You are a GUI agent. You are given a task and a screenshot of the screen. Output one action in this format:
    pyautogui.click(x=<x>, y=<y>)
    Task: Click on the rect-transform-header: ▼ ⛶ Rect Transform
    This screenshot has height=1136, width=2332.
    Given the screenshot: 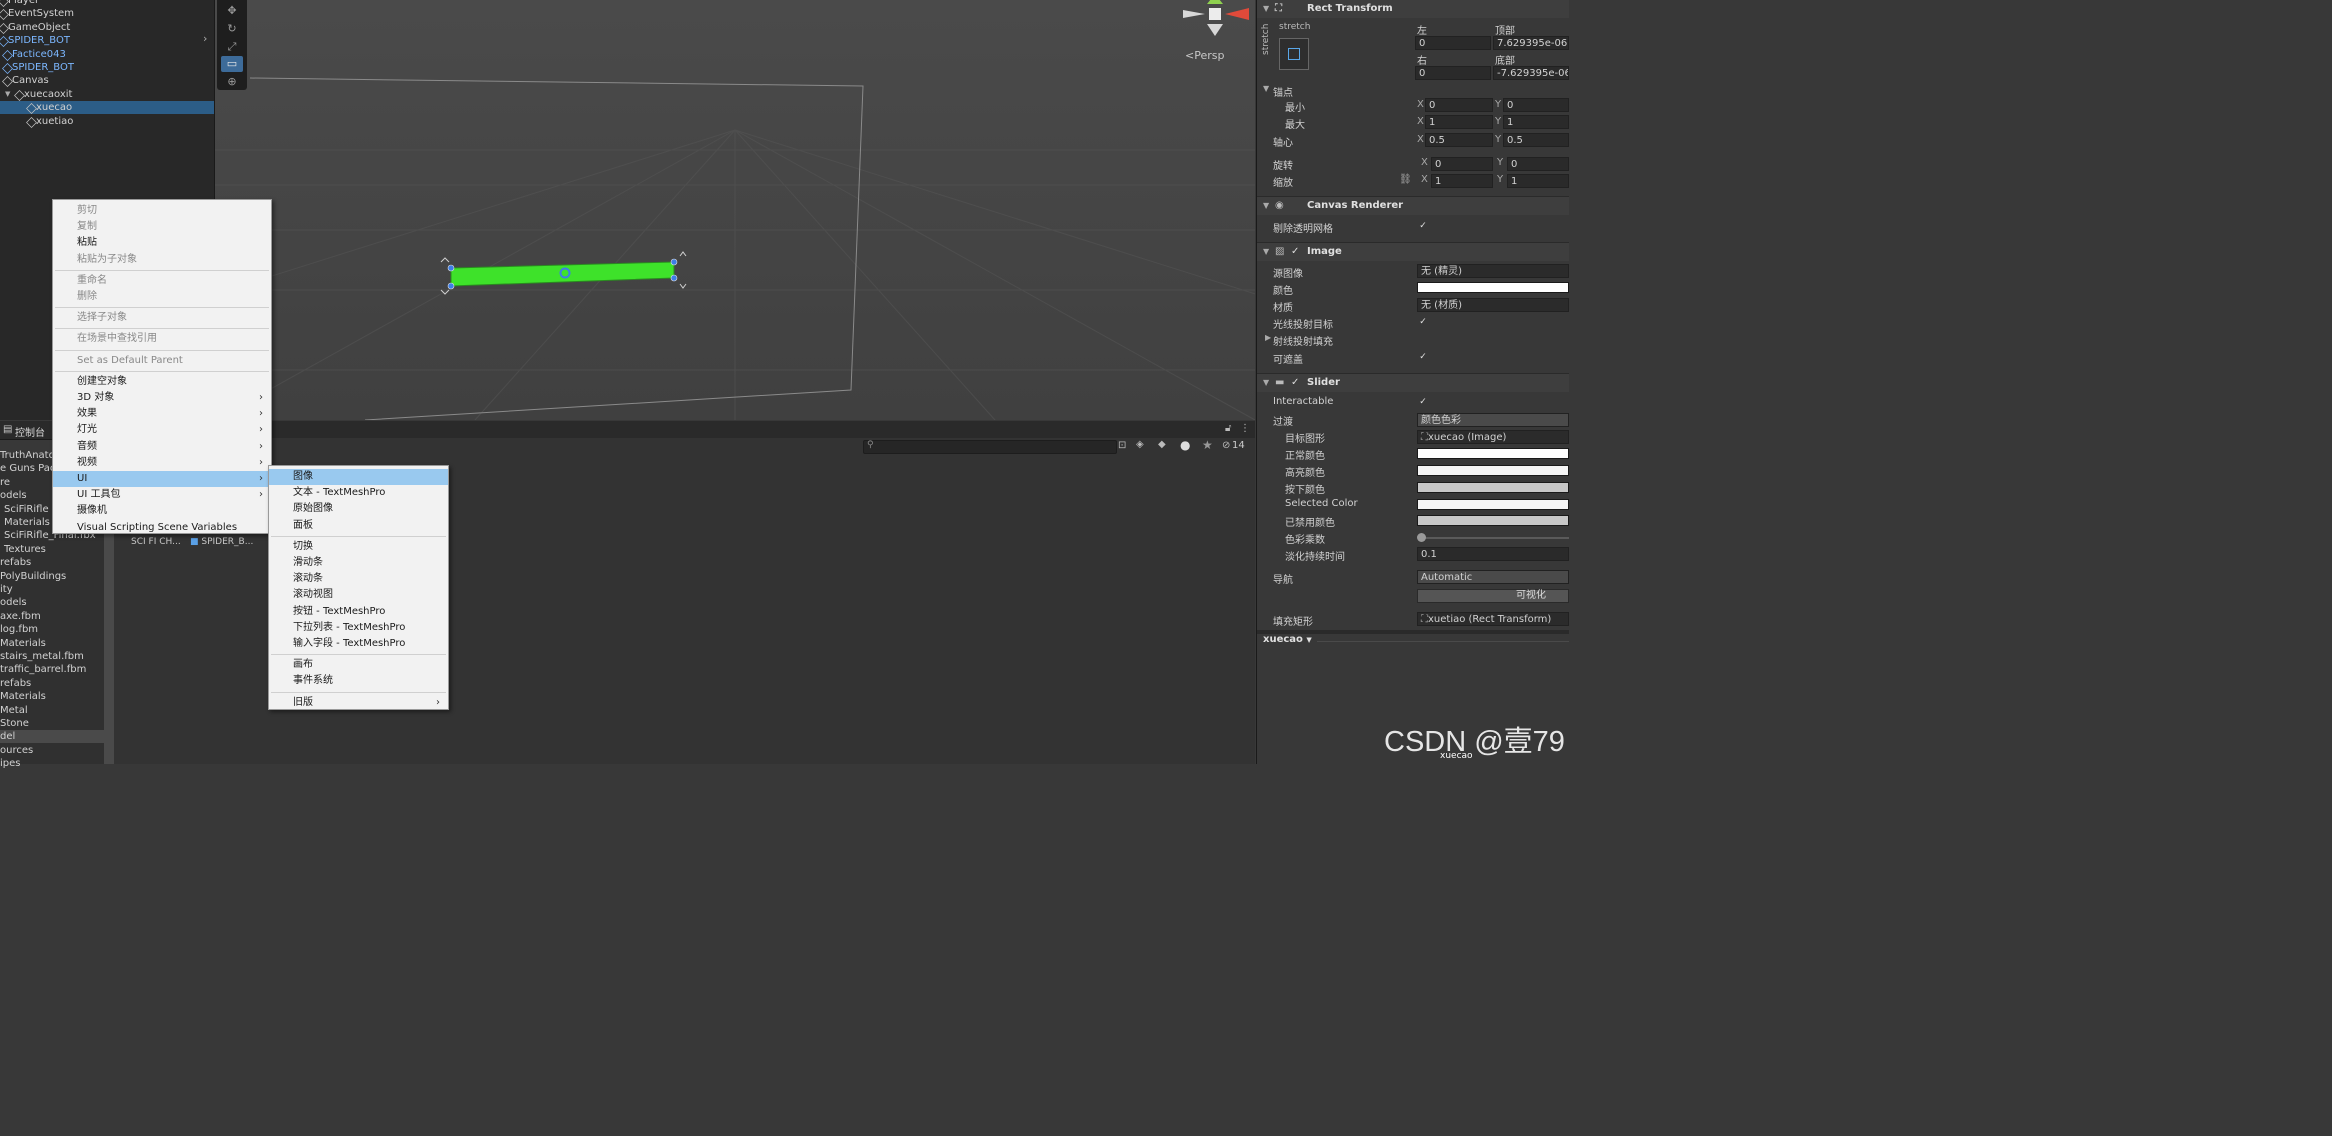 What is the action you would take?
    pyautogui.click(x=1413, y=9)
    